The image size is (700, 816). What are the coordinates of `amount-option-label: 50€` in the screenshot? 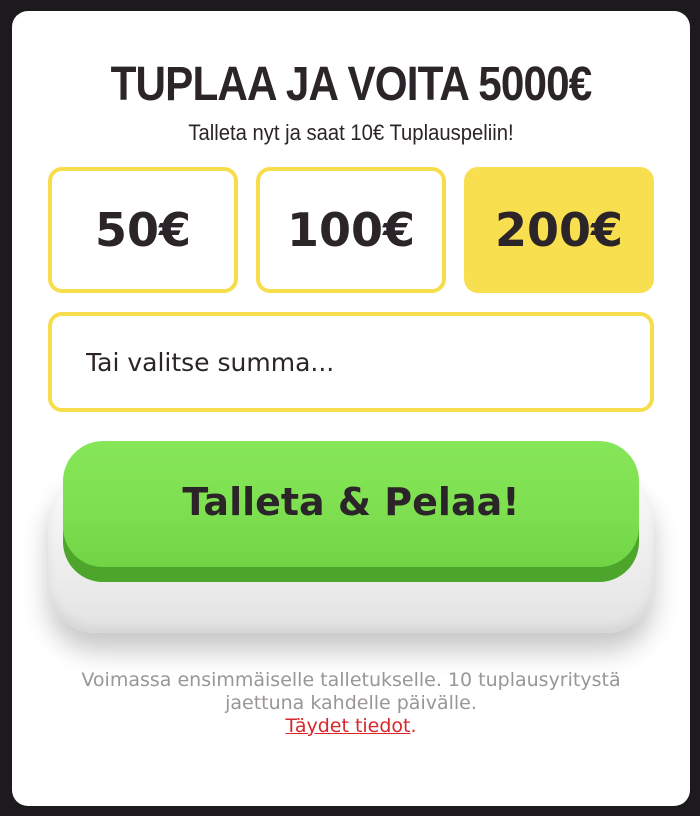 It's located at (143, 230).